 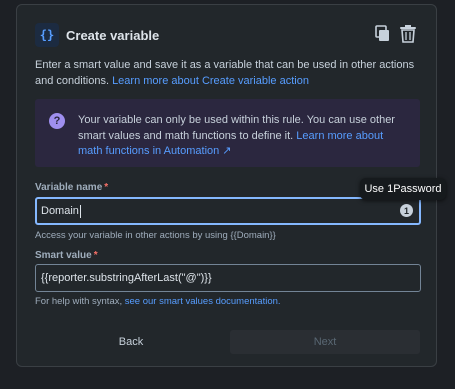 I want to click on variable-name-input: Domain 1, so click(x=228, y=211).